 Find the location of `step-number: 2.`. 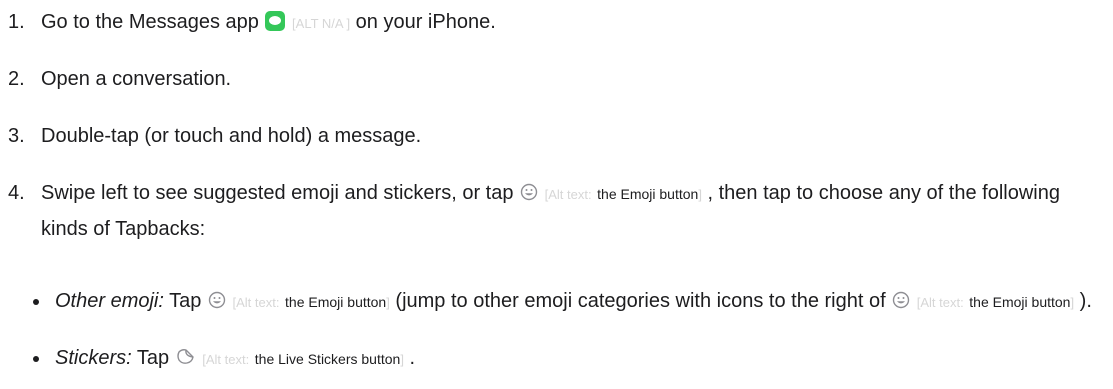

step-number: 2. is located at coordinates (16, 79).